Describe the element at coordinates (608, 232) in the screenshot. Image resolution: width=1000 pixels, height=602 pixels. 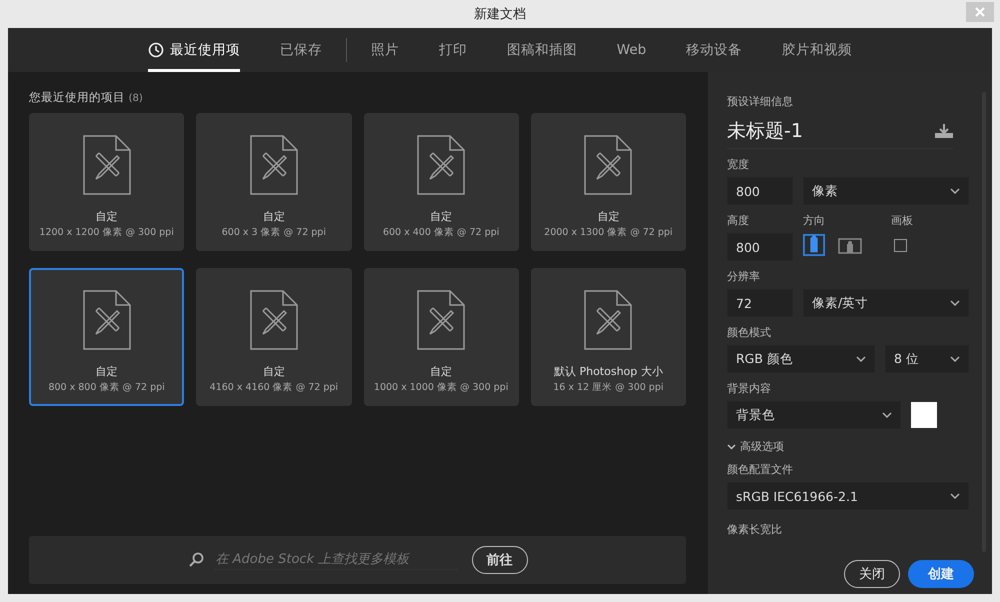
I see `preset-size: 2000 x 1300 像素 @ 72 ppi` at that location.